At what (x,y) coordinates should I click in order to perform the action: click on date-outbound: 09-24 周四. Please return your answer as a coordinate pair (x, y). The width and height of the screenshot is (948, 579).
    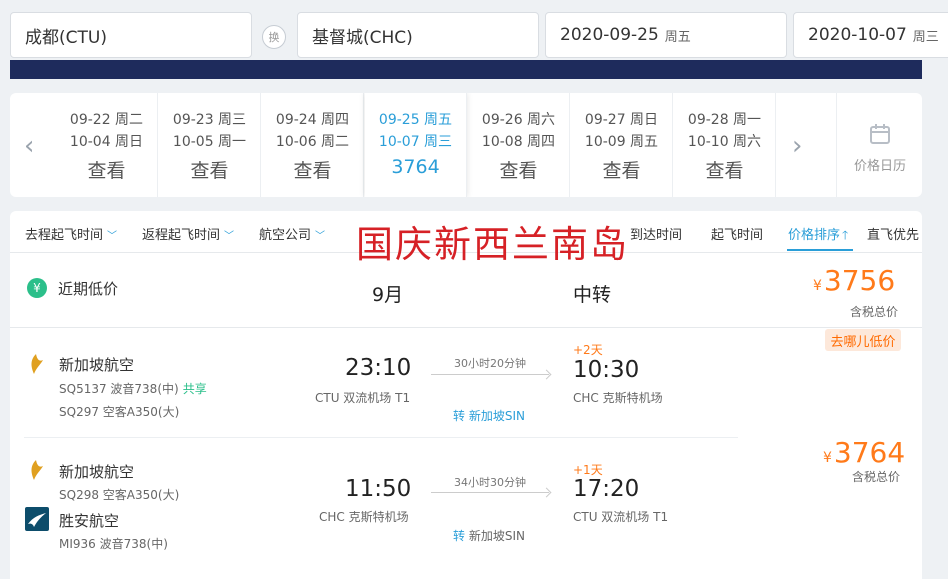
    Looking at the image, I should click on (312, 120).